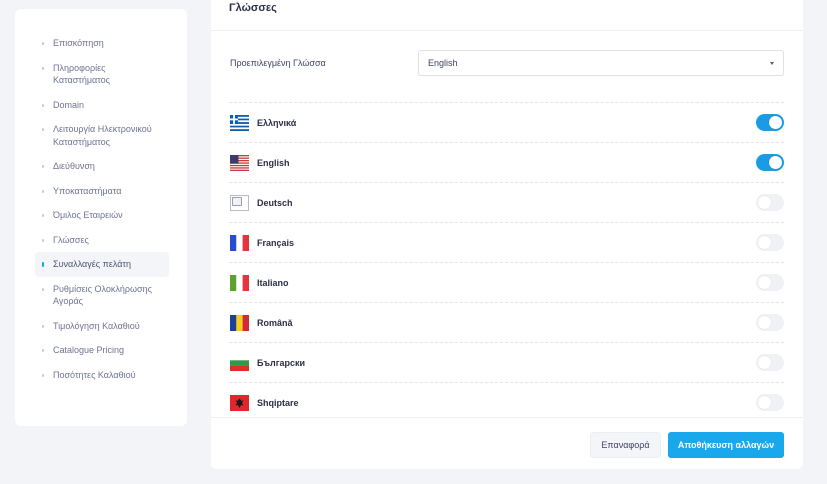 Image resolution: width=827 pixels, height=484 pixels. What do you see at coordinates (71, 239) in the screenshot?
I see `sidebar-item-label: Γλώσσες` at bounding box center [71, 239].